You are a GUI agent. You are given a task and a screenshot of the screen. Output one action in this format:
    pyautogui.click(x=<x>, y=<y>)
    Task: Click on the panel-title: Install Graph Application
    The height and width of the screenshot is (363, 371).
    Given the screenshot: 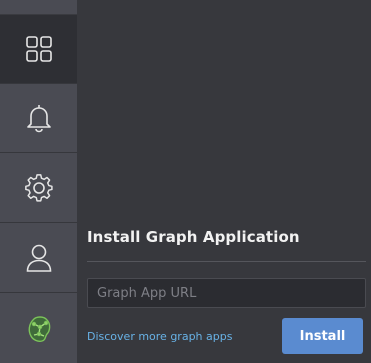 What is the action you would take?
    pyautogui.click(x=193, y=237)
    